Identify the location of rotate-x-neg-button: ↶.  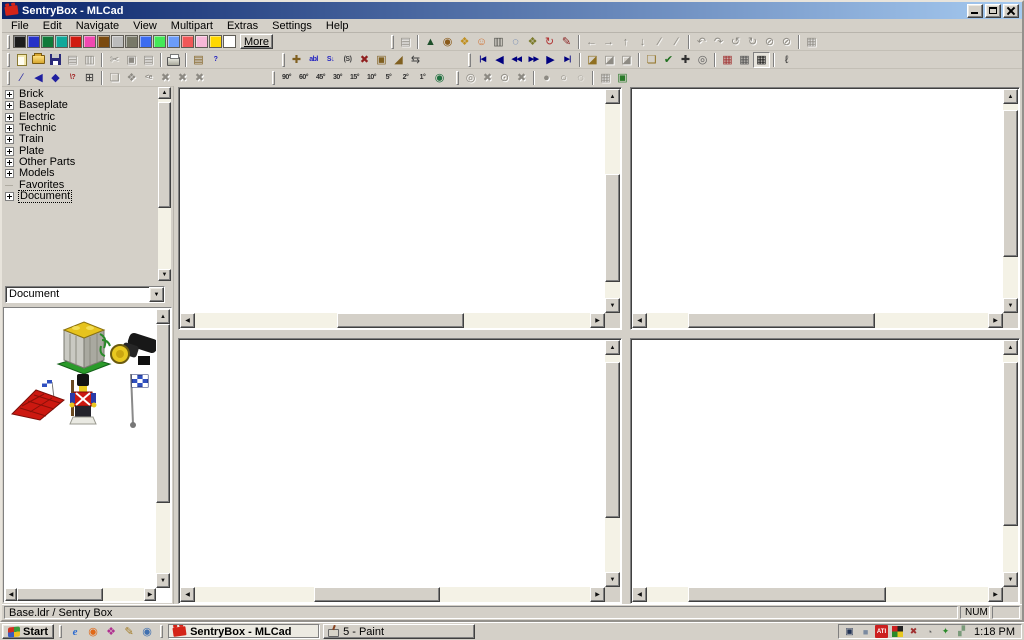
(701, 42).